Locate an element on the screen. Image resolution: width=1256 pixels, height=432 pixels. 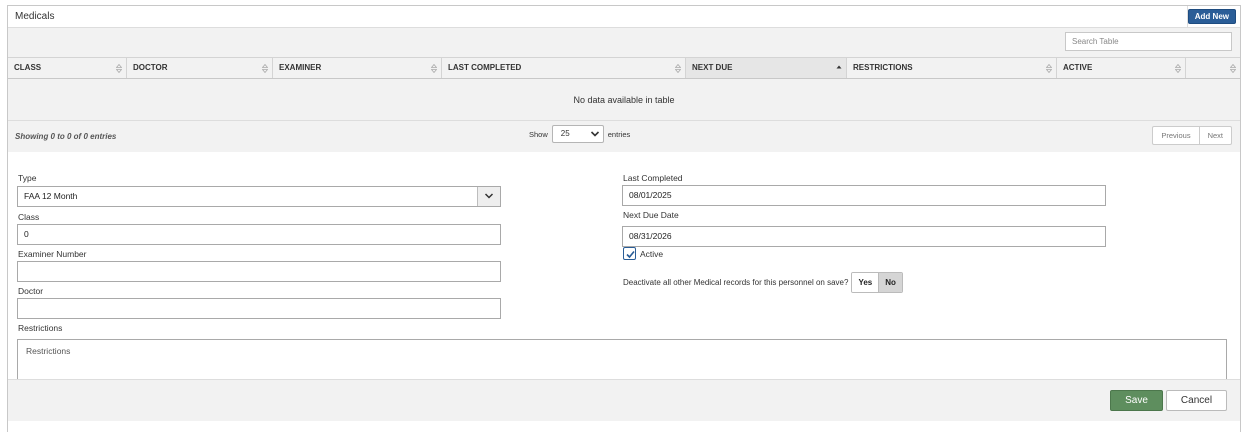
checkmark-icon is located at coordinates (630, 254).